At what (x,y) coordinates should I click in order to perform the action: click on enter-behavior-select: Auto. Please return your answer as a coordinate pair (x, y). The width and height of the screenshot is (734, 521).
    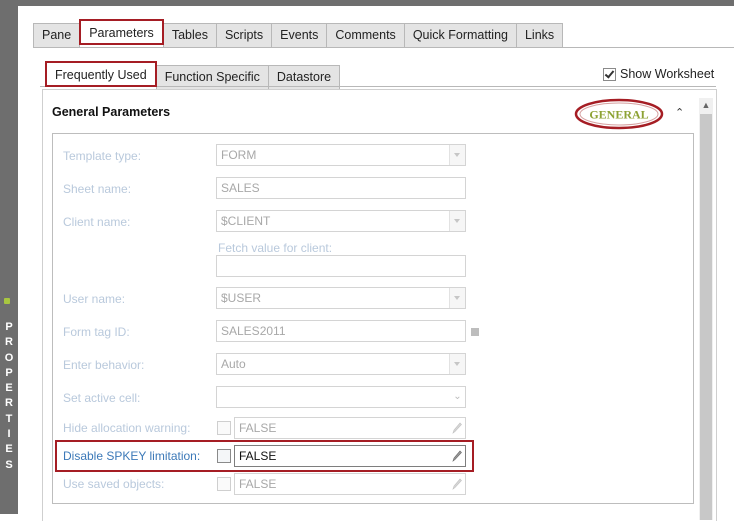
    Looking at the image, I should click on (341, 364).